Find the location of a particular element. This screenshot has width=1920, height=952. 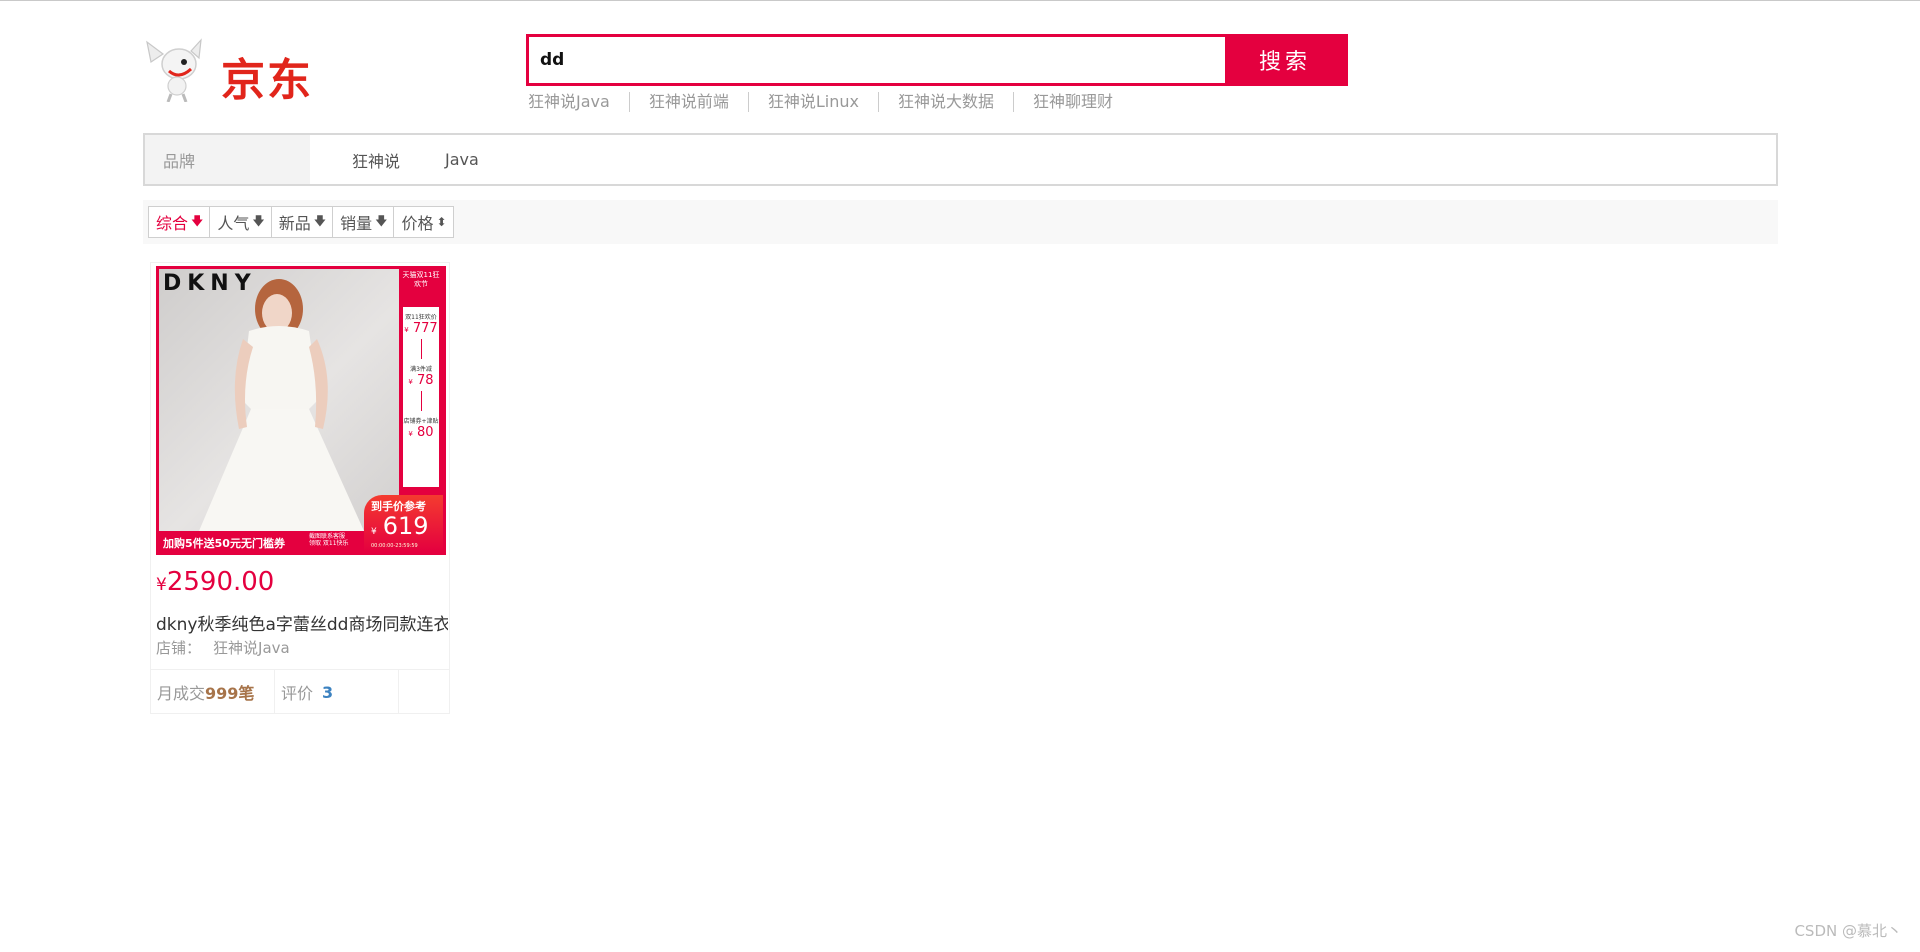

sales-value: 999笔 is located at coordinates (230, 693).